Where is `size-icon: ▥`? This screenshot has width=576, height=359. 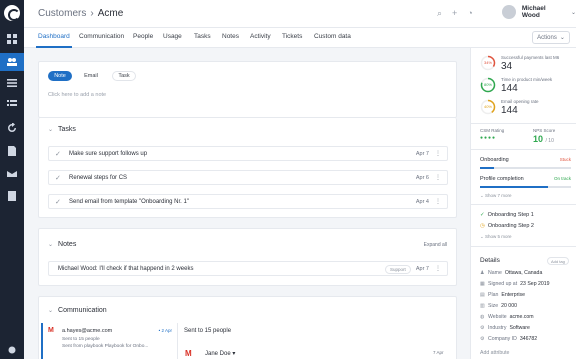
size-icon: ▥ is located at coordinates (482, 306).